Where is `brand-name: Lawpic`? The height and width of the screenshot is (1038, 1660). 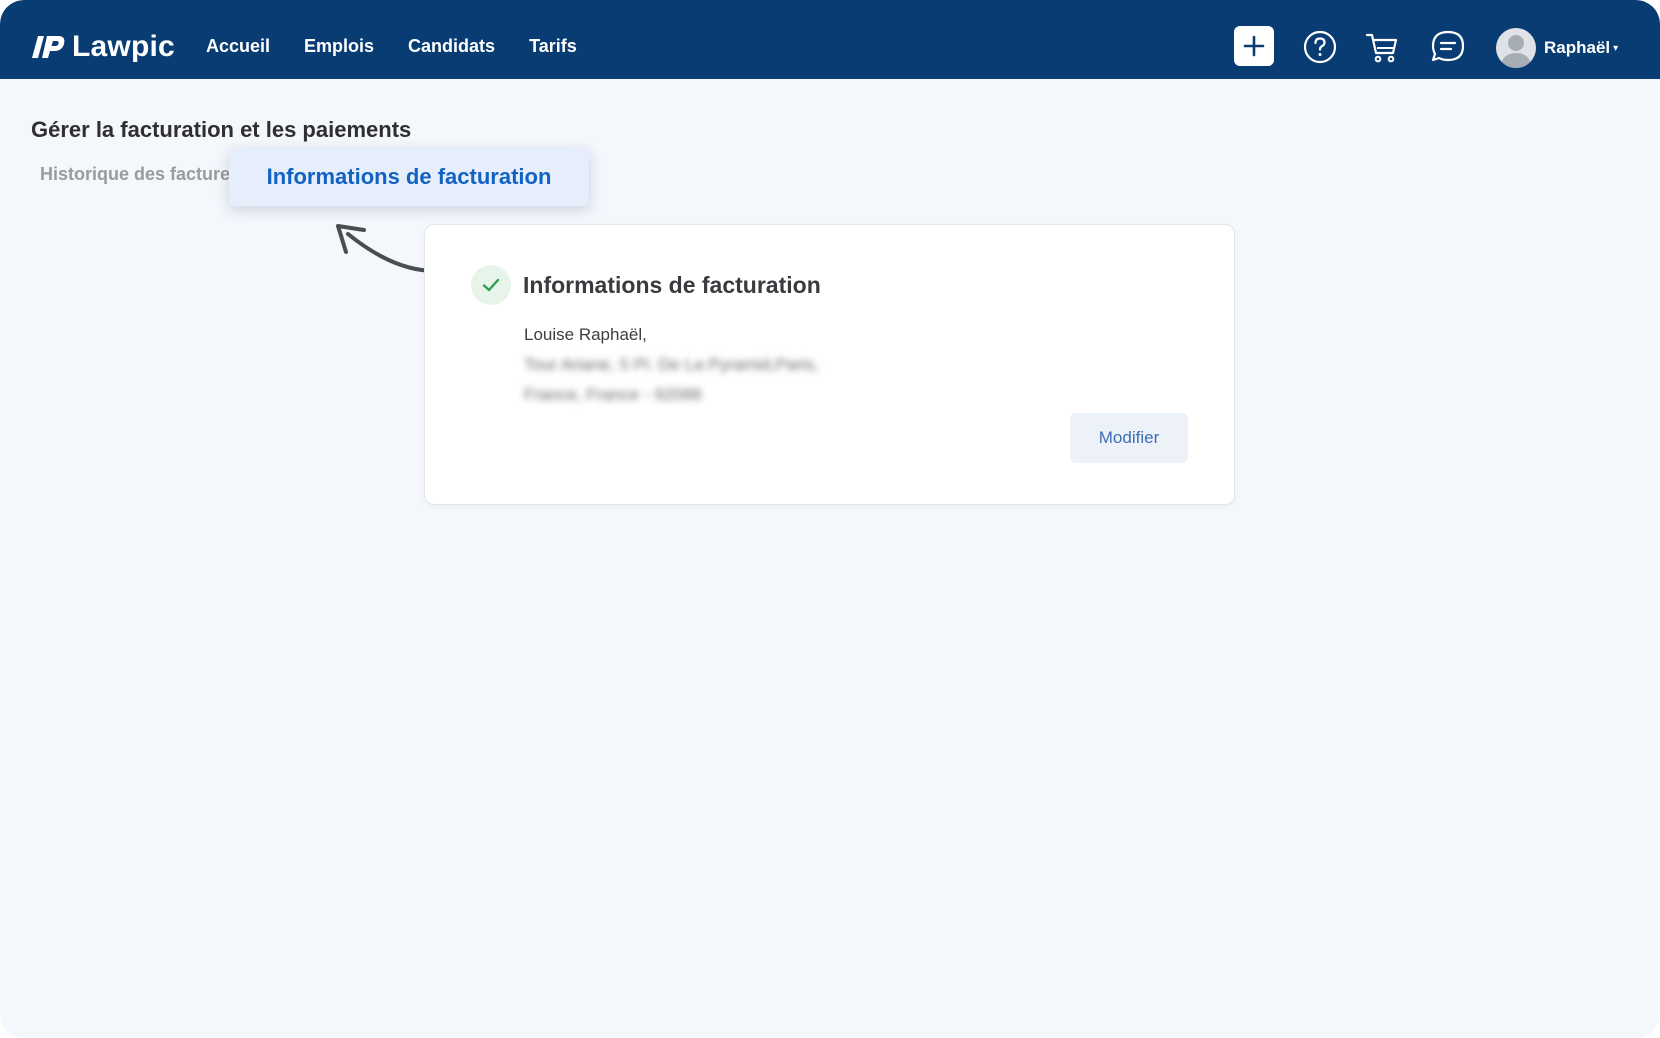
brand-name: Lawpic is located at coordinates (123, 46).